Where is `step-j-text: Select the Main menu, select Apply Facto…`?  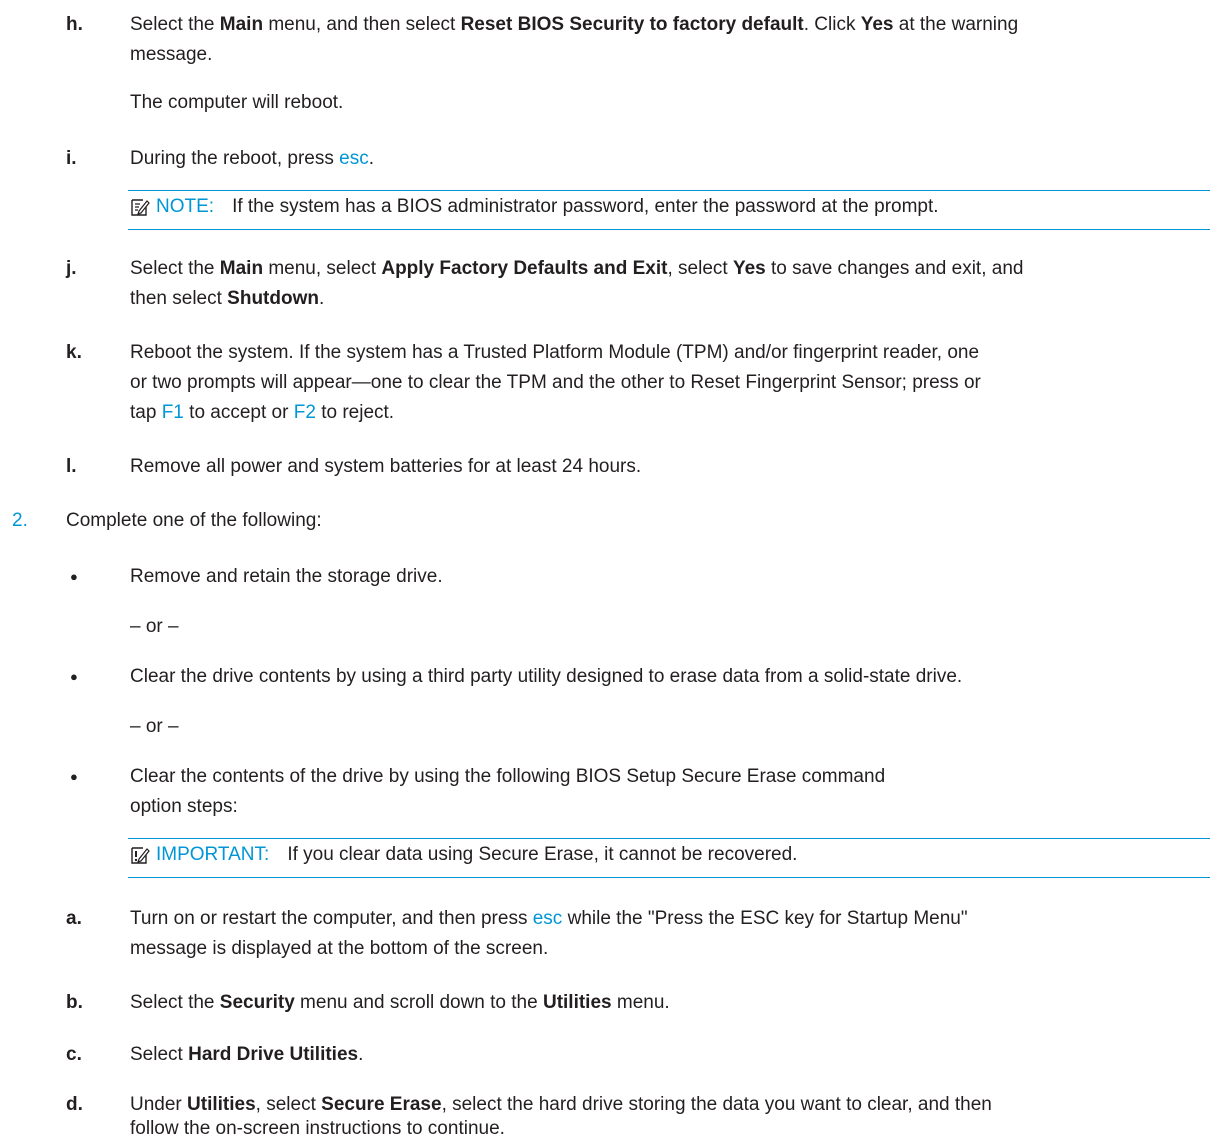 step-j-text: Select the Main menu, select Apply Facto… is located at coordinates (577, 268).